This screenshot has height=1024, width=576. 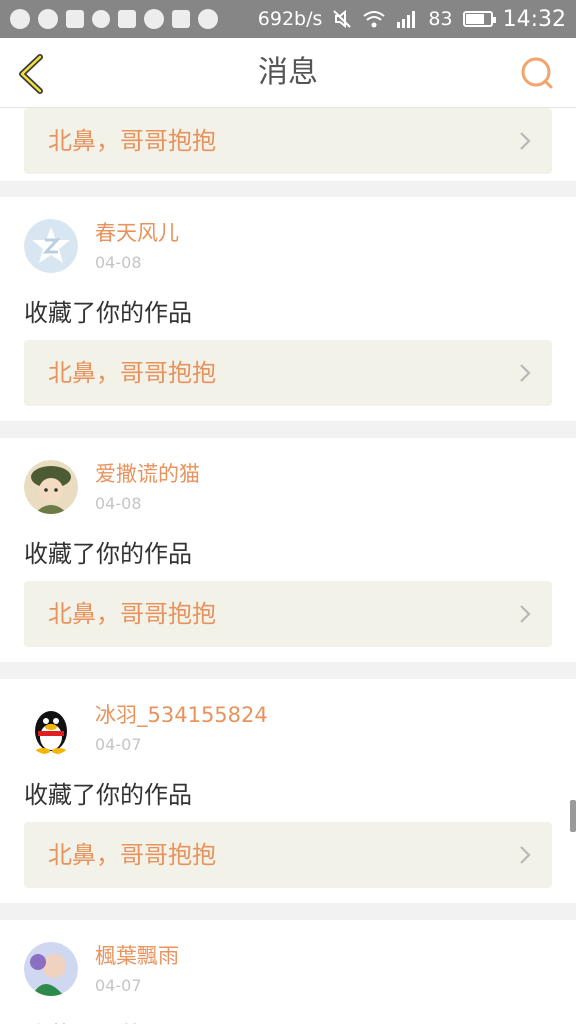 I want to click on sync-icon, so click(x=20, y=19).